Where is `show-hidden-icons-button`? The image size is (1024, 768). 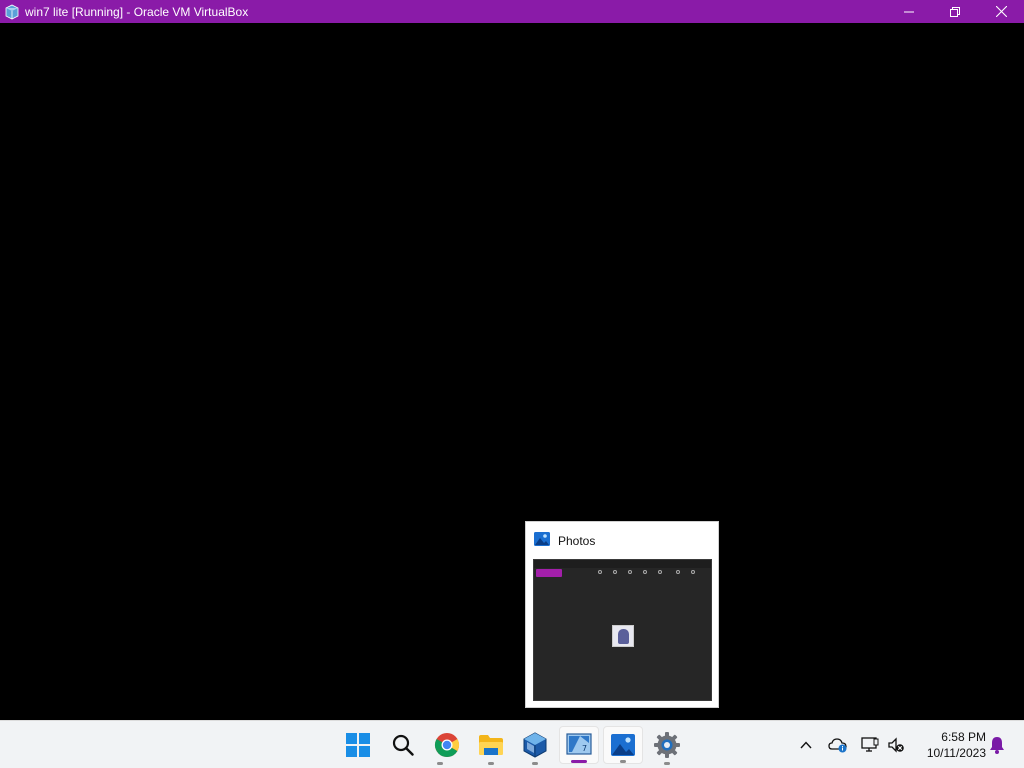
show-hidden-icons-button is located at coordinates (806, 744).